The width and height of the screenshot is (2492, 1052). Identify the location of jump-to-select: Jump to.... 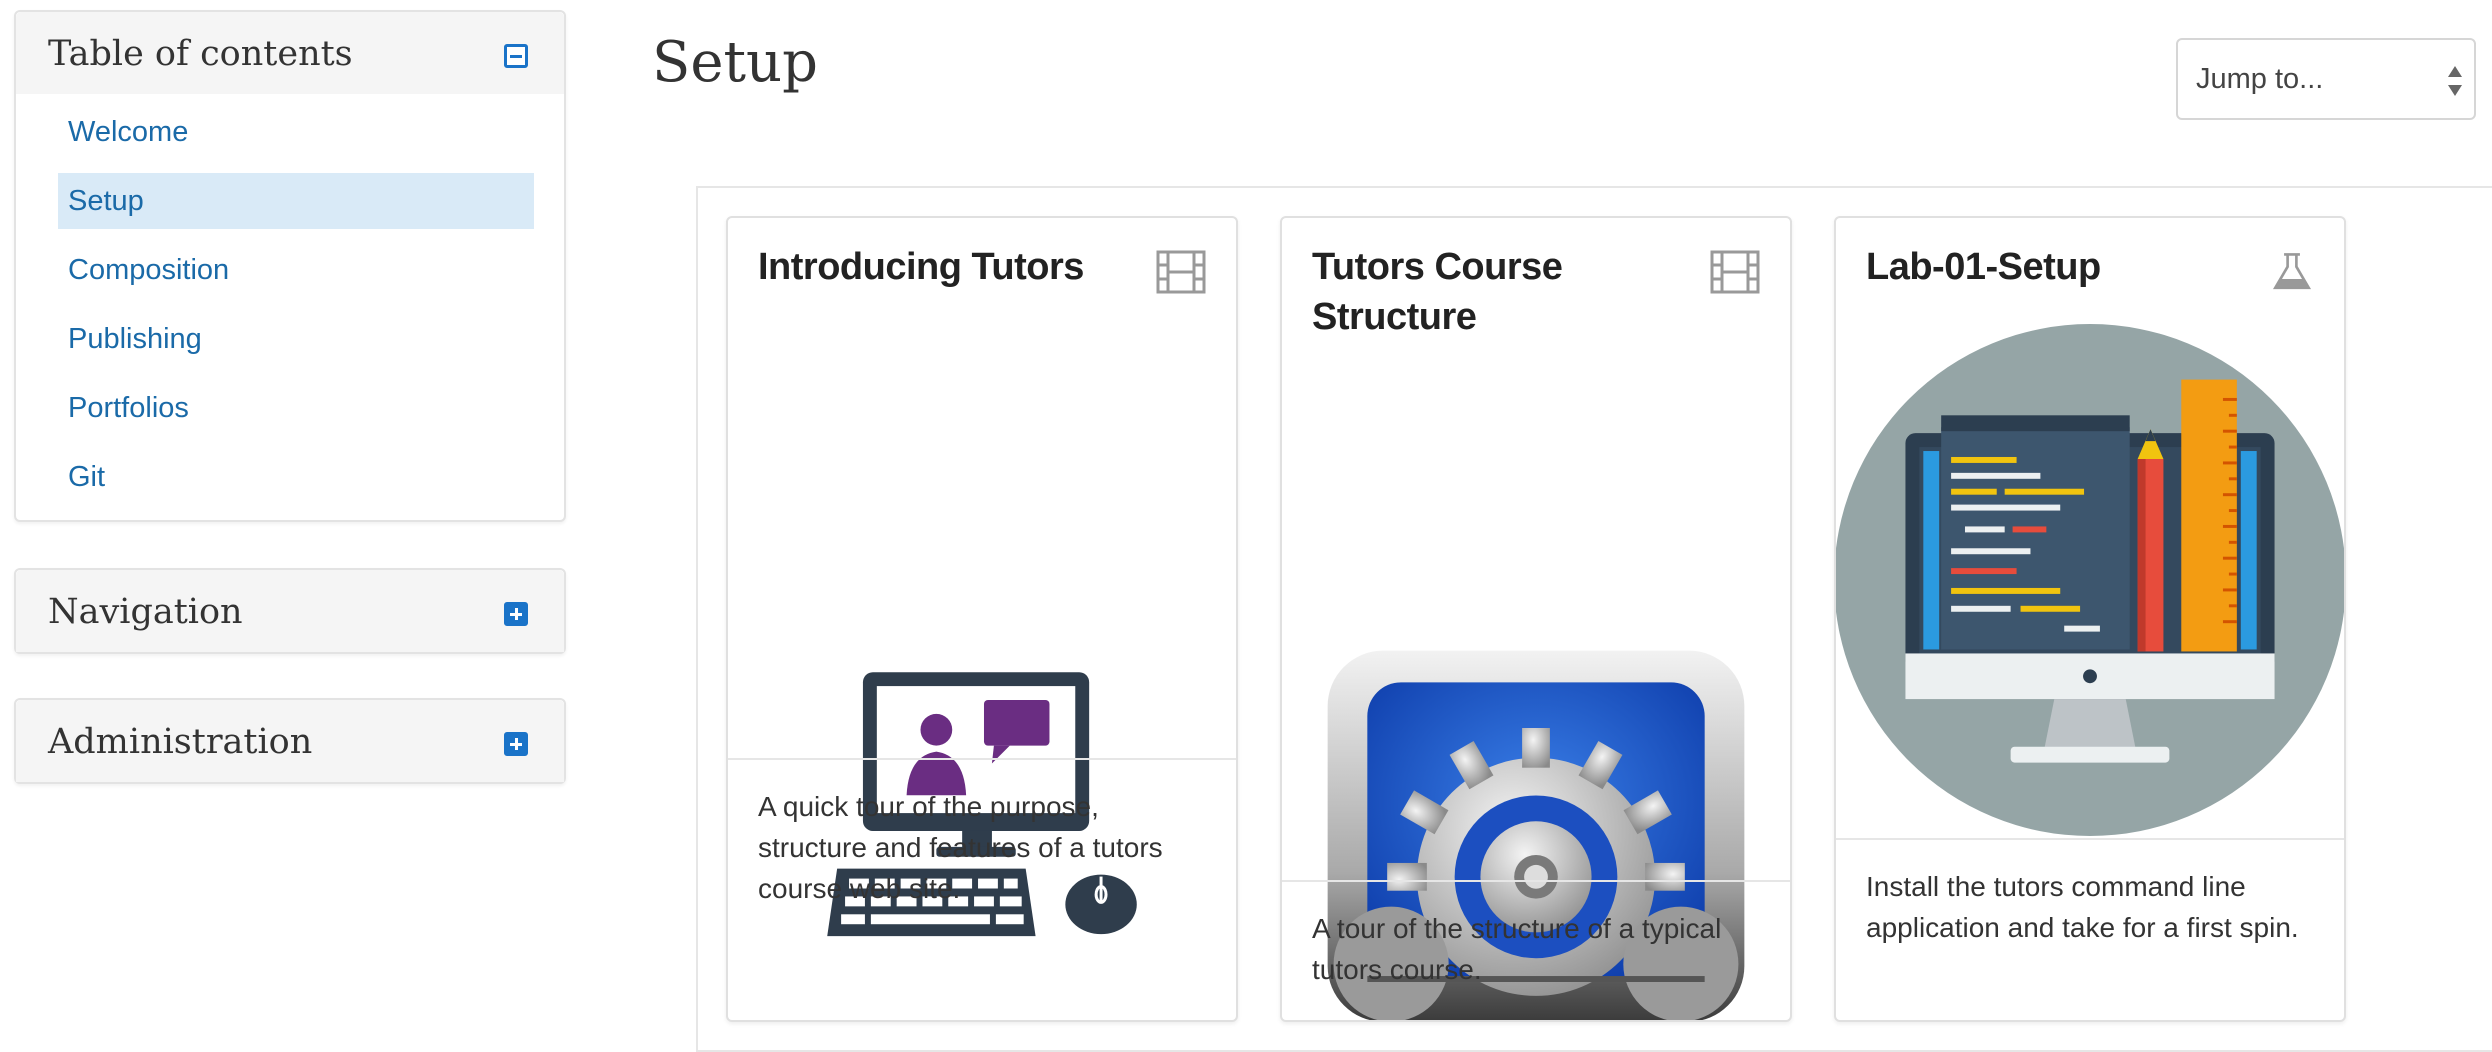
(2326, 79).